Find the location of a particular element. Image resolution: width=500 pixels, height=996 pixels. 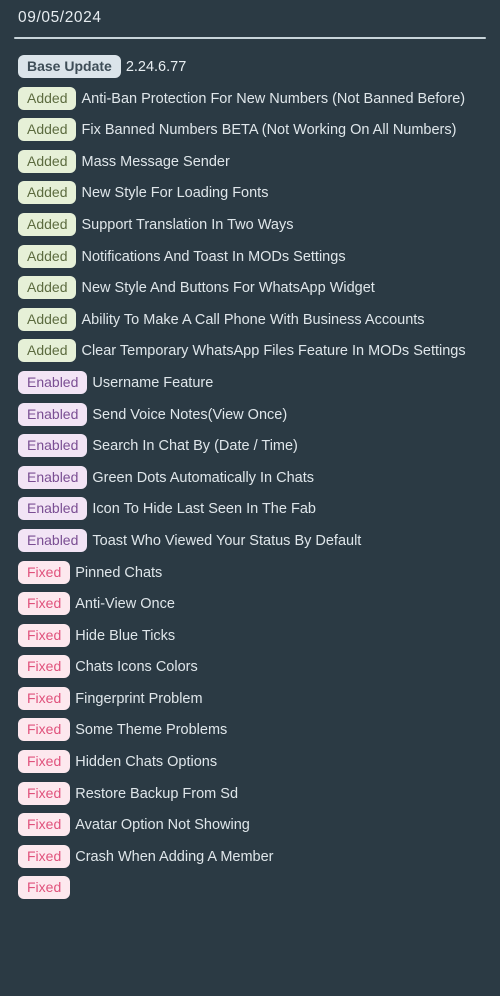

changelog-entry: Fixed Hidden Chats Options is located at coordinates (251, 763).